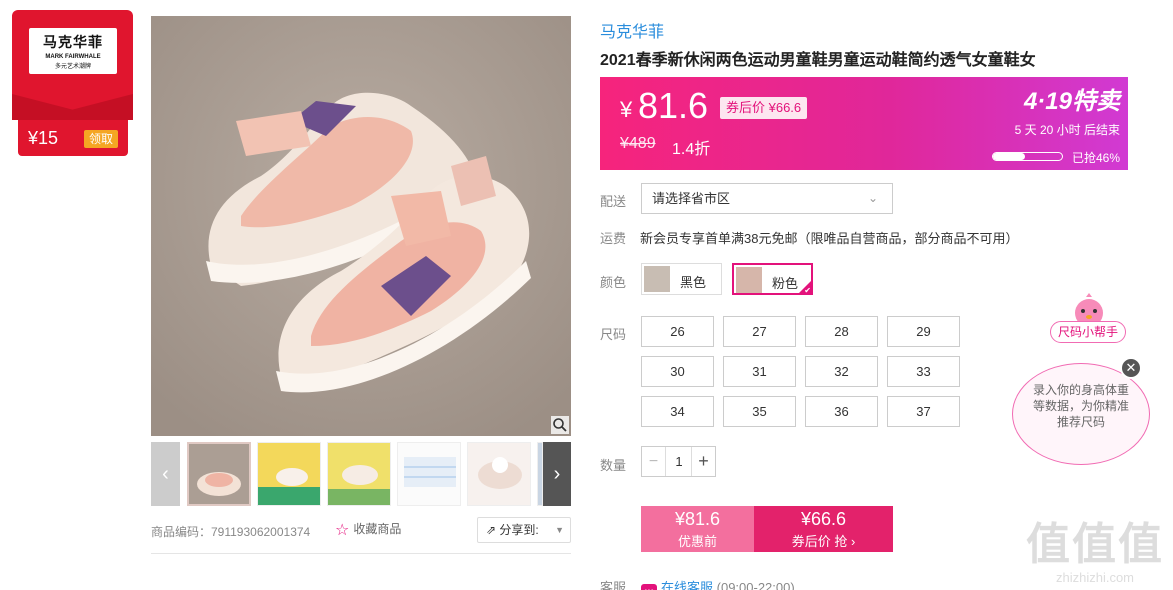 This screenshot has width=1173, height=590. What do you see at coordinates (764, 108) in the screenshot?
I see `after-coupon-badge: 券后价 ¥66.6` at bounding box center [764, 108].